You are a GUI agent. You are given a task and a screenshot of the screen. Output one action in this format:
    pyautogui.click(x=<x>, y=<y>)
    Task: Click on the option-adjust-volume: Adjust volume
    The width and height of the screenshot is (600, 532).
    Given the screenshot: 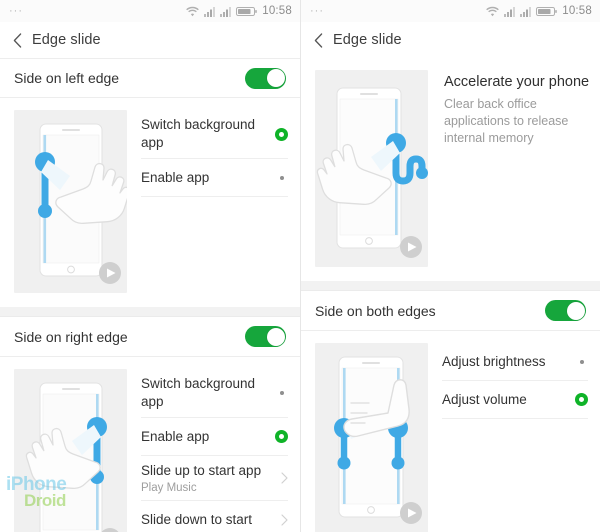 What is the action you would take?
    pyautogui.click(x=515, y=400)
    